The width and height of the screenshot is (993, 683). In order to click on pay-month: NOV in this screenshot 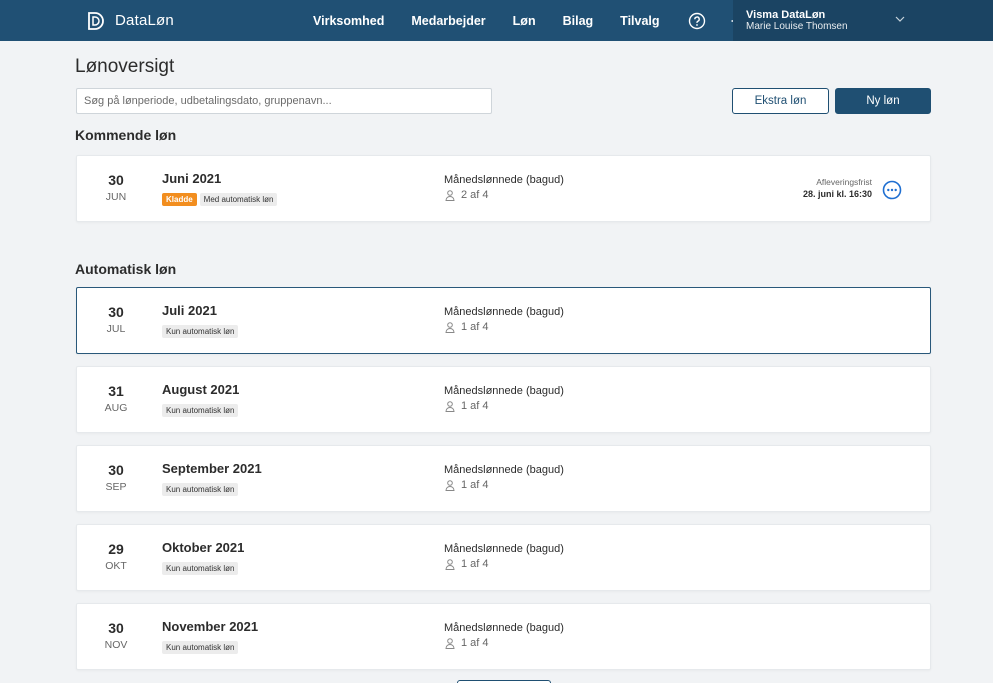, I will do `click(116, 645)`.